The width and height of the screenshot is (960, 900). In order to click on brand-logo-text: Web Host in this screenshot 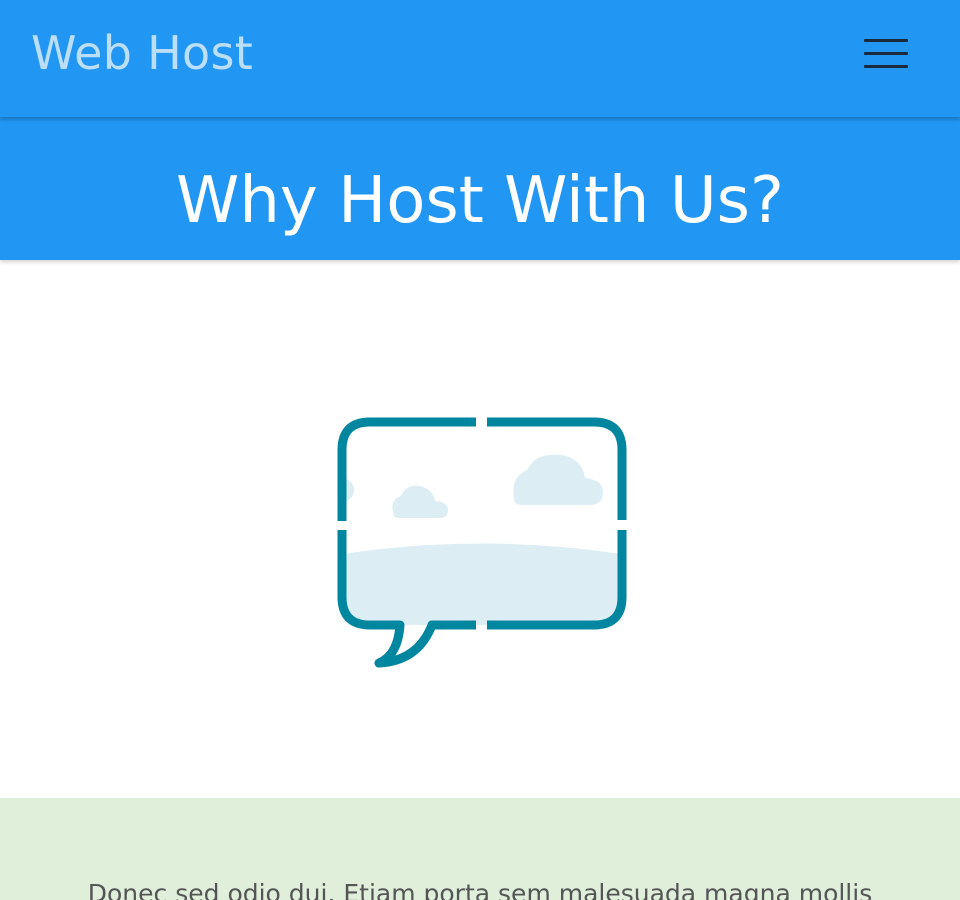, I will do `click(142, 53)`.